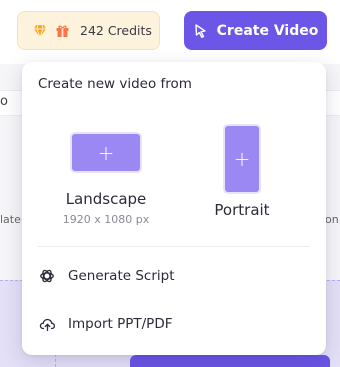 Image resolution: width=340 pixels, height=367 pixels. Describe the element at coordinates (10, 219) in the screenshot. I see `background-edge-text: late` at that location.